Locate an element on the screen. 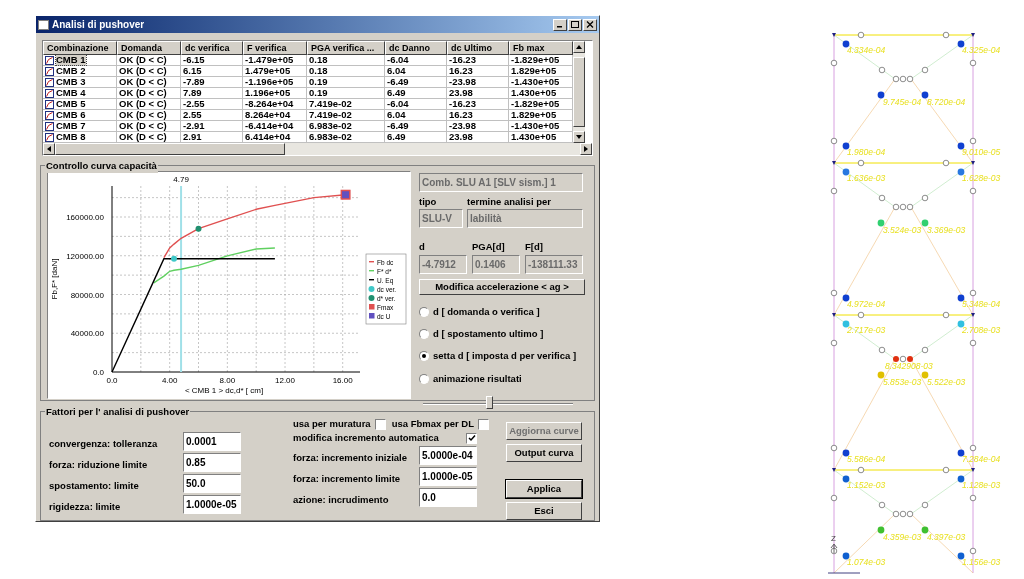 Image resolution: width=1024 pixels, height=579 pixels. table-cell: CMB 8 is located at coordinates (71, 137).